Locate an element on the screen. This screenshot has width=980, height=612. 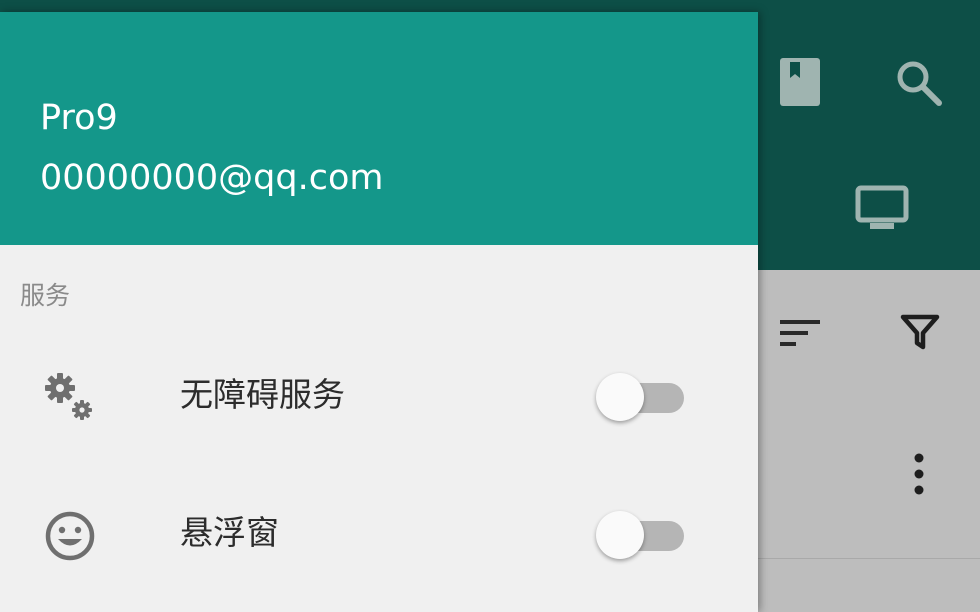
user-email: 00000000@qq.com is located at coordinates (212, 178).